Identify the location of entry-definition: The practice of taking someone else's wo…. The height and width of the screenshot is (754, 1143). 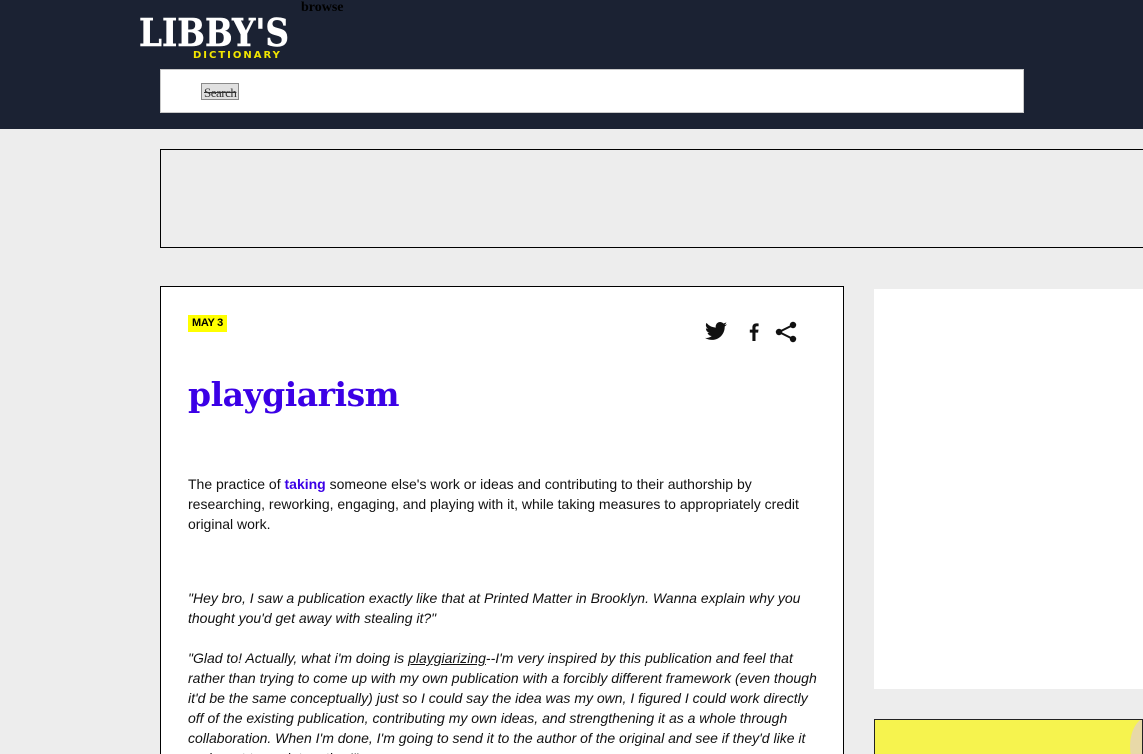
(503, 504).